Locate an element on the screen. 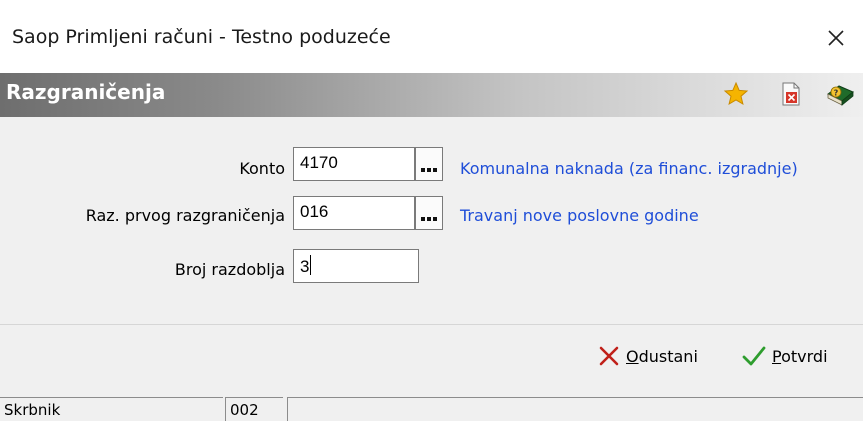  period-count-value: 3 is located at coordinates (305, 266).